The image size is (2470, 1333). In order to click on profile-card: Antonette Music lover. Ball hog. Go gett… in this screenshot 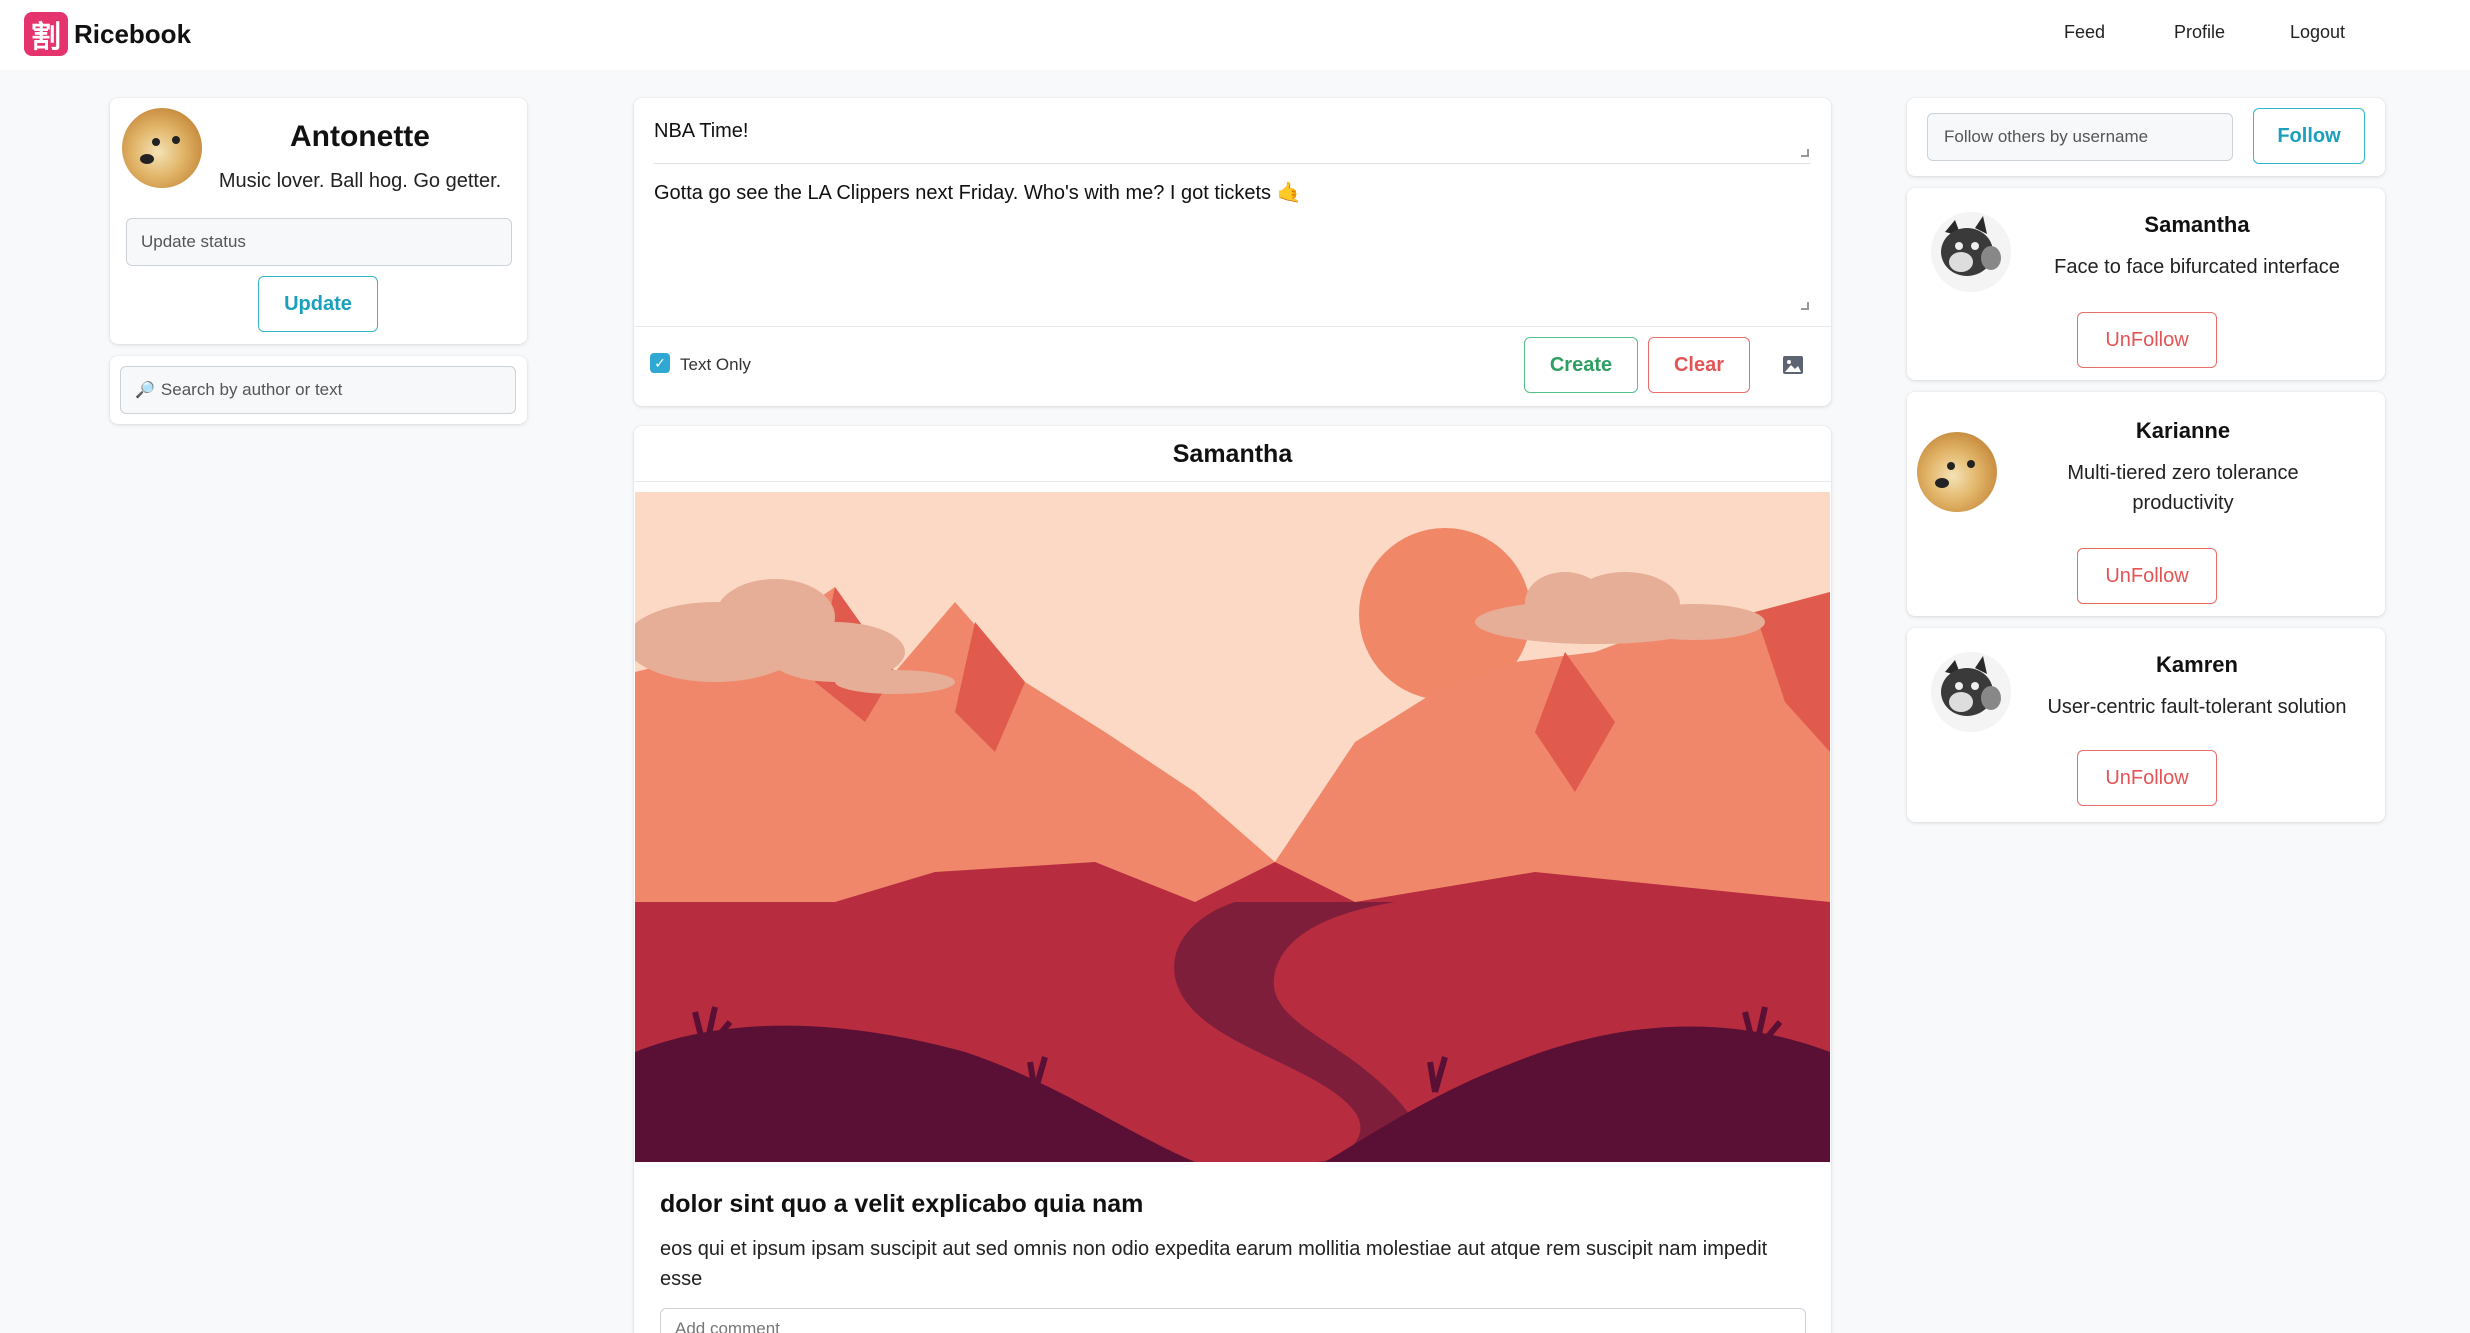, I will do `click(318, 221)`.